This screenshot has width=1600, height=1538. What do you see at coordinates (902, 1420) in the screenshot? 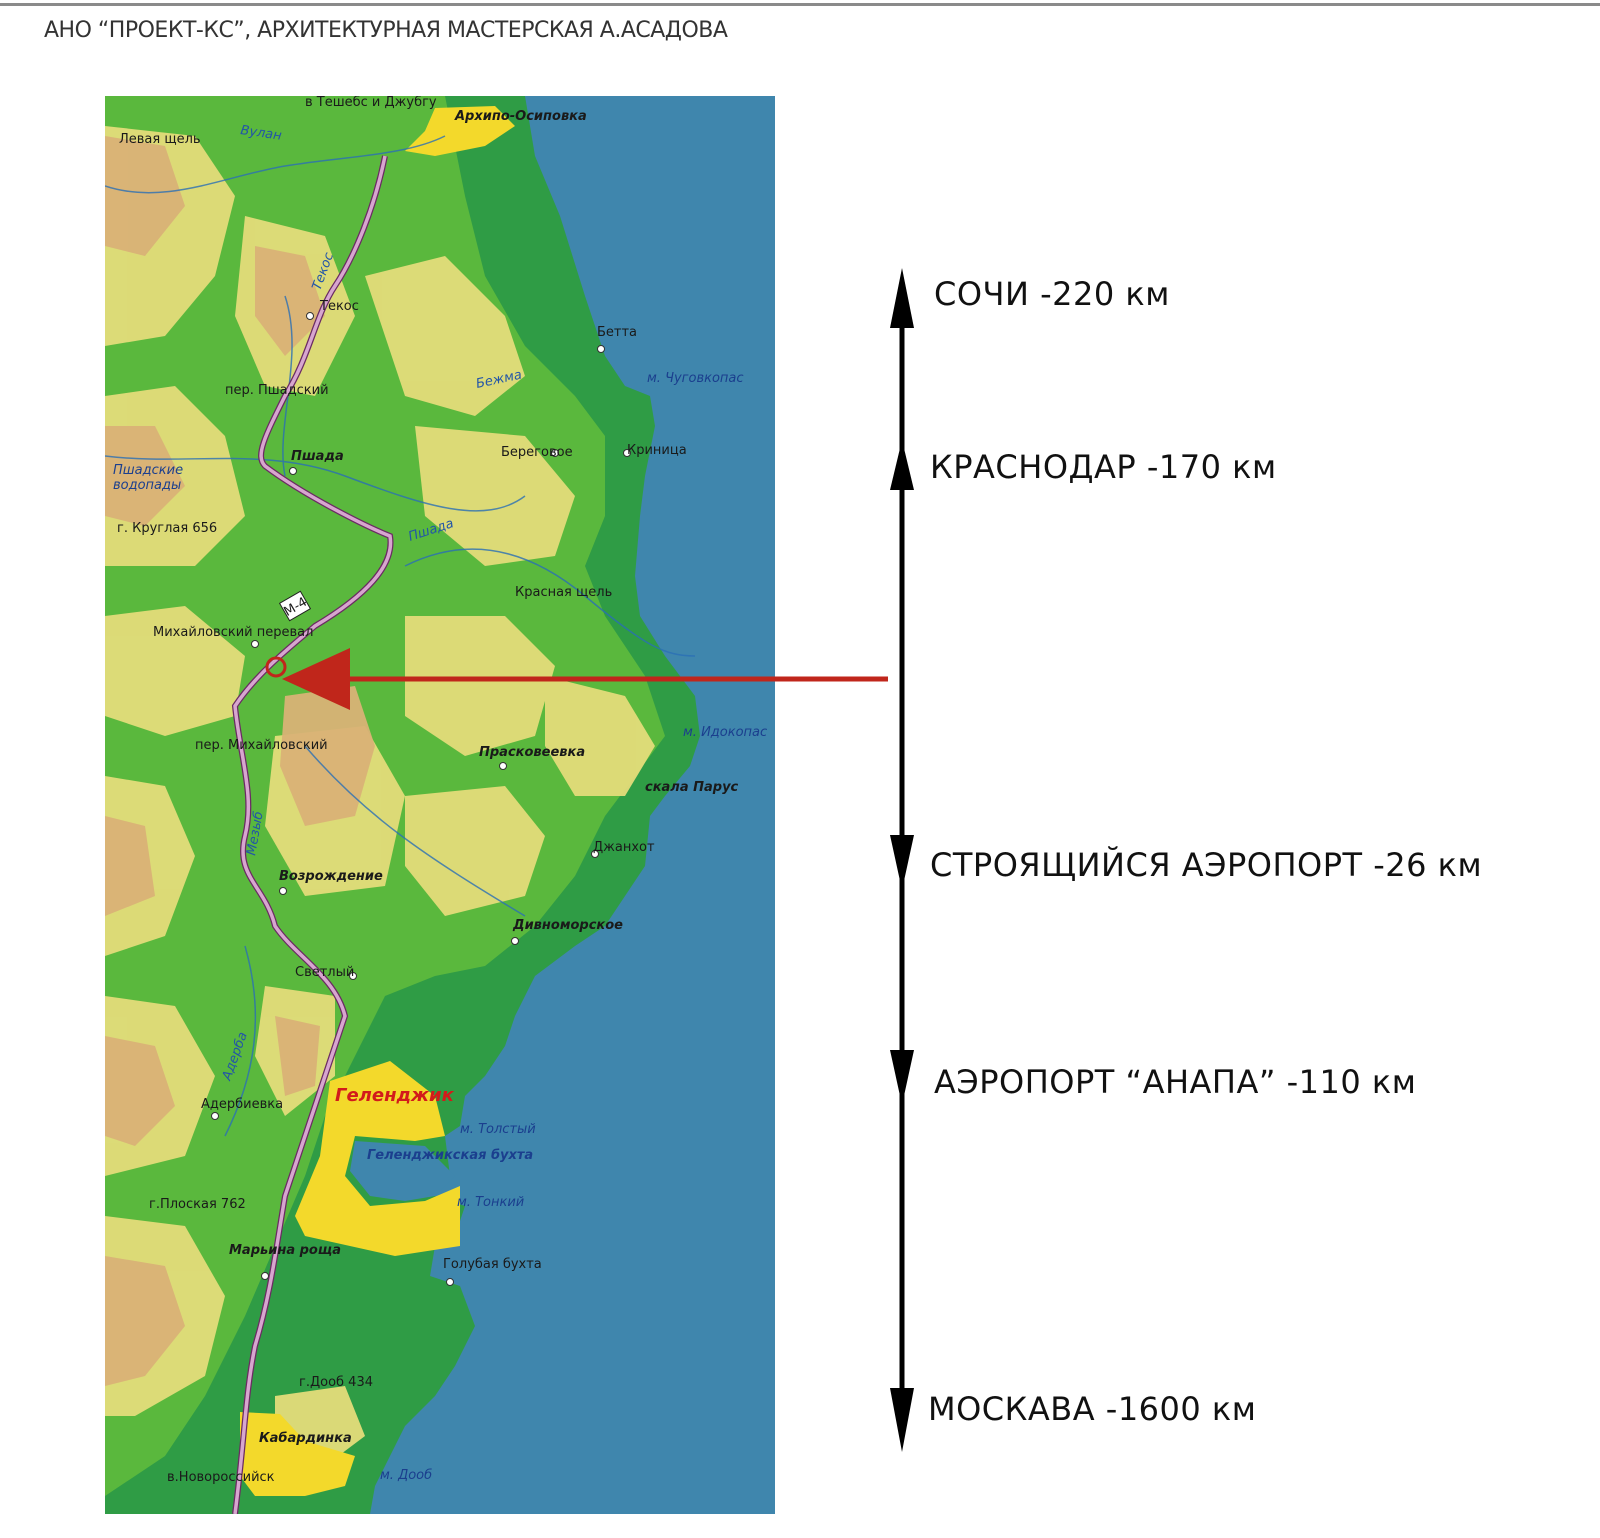
I see `arrow-down-moscow` at bounding box center [902, 1420].